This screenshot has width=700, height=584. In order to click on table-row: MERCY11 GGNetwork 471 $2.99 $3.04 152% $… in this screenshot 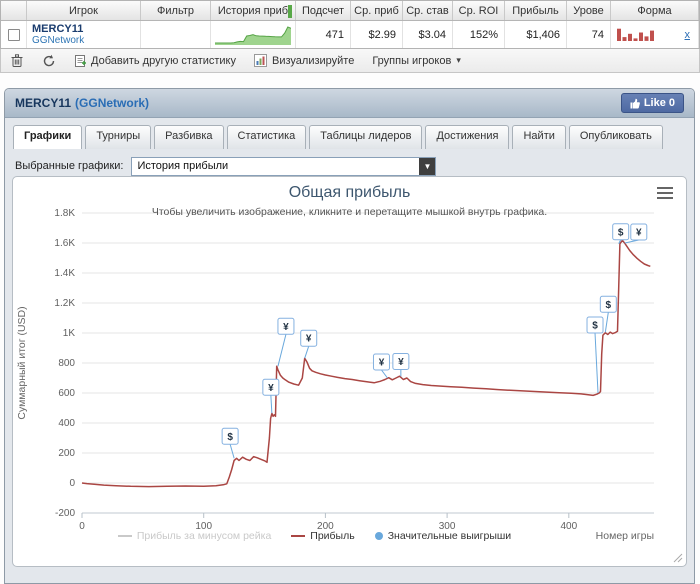, I will do `click(350, 34)`.